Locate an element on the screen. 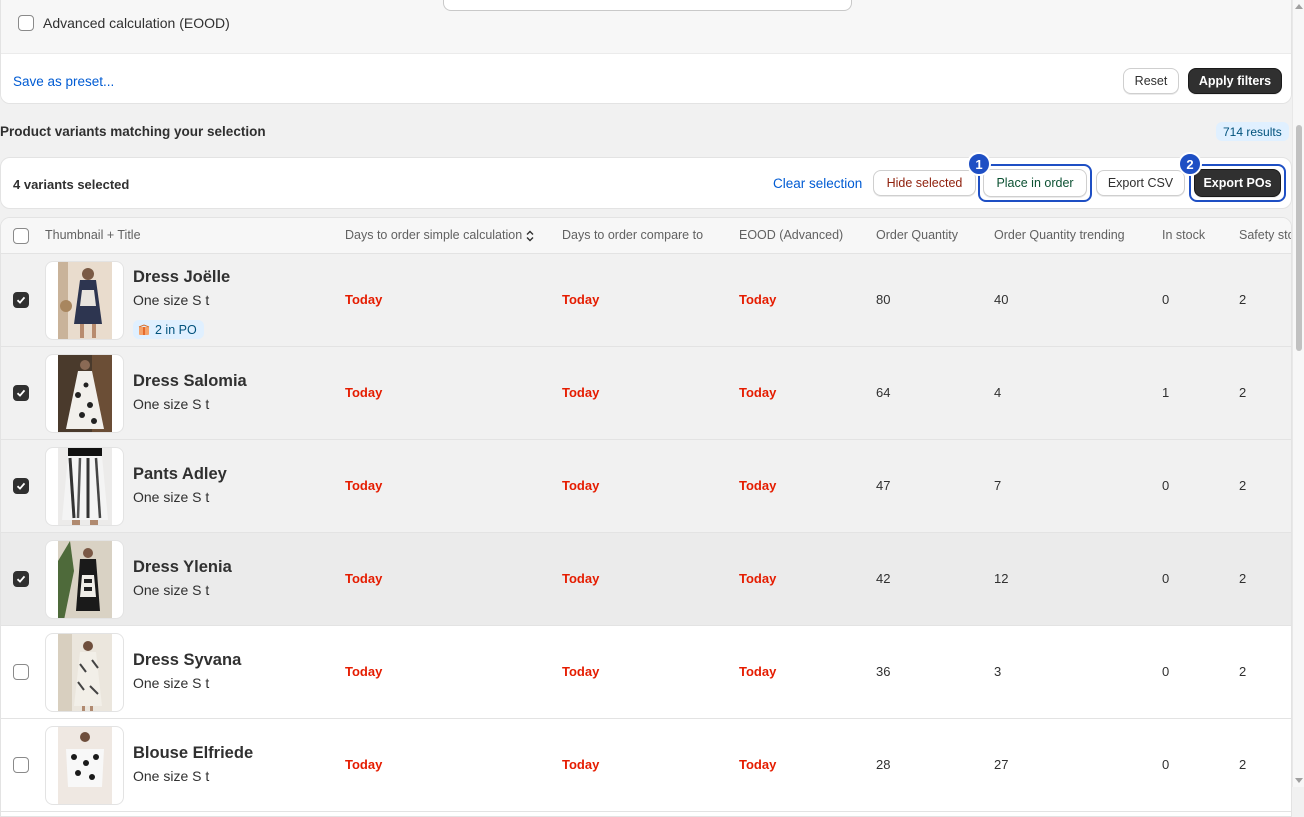  select-all-checkbox is located at coordinates (21, 236).